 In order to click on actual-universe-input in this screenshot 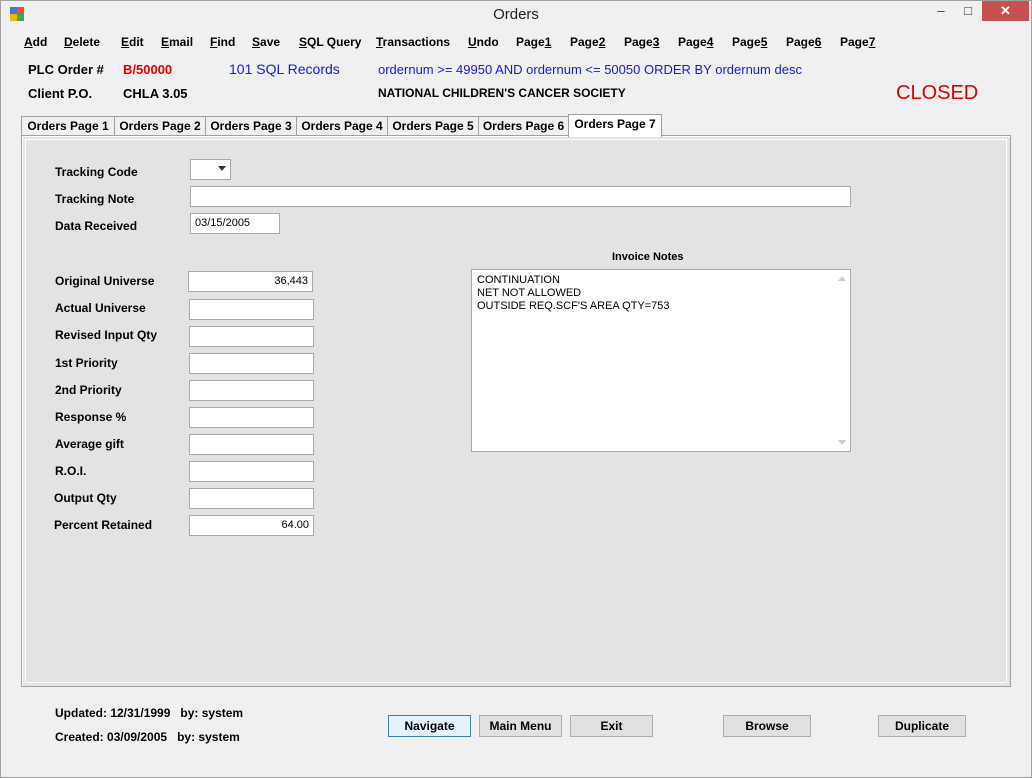, I will do `click(251, 309)`.